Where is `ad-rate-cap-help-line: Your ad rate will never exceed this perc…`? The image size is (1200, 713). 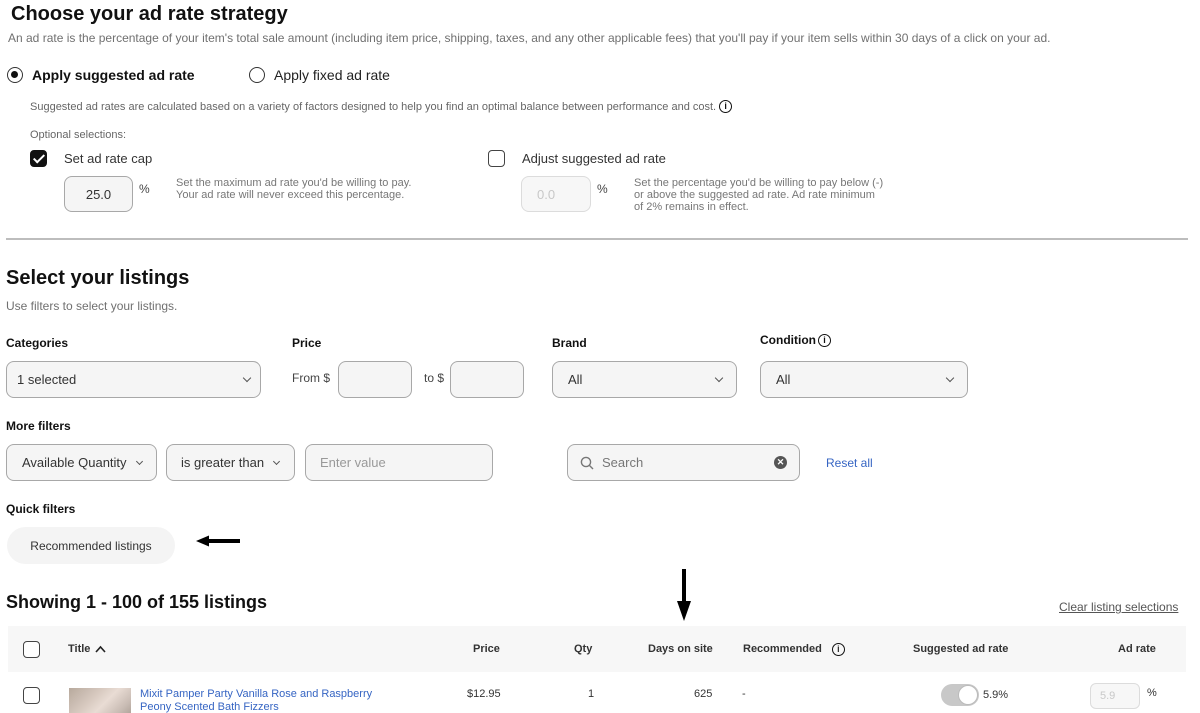
ad-rate-cap-help-line: Your ad rate will never exceed this perc… is located at coordinates (290, 195).